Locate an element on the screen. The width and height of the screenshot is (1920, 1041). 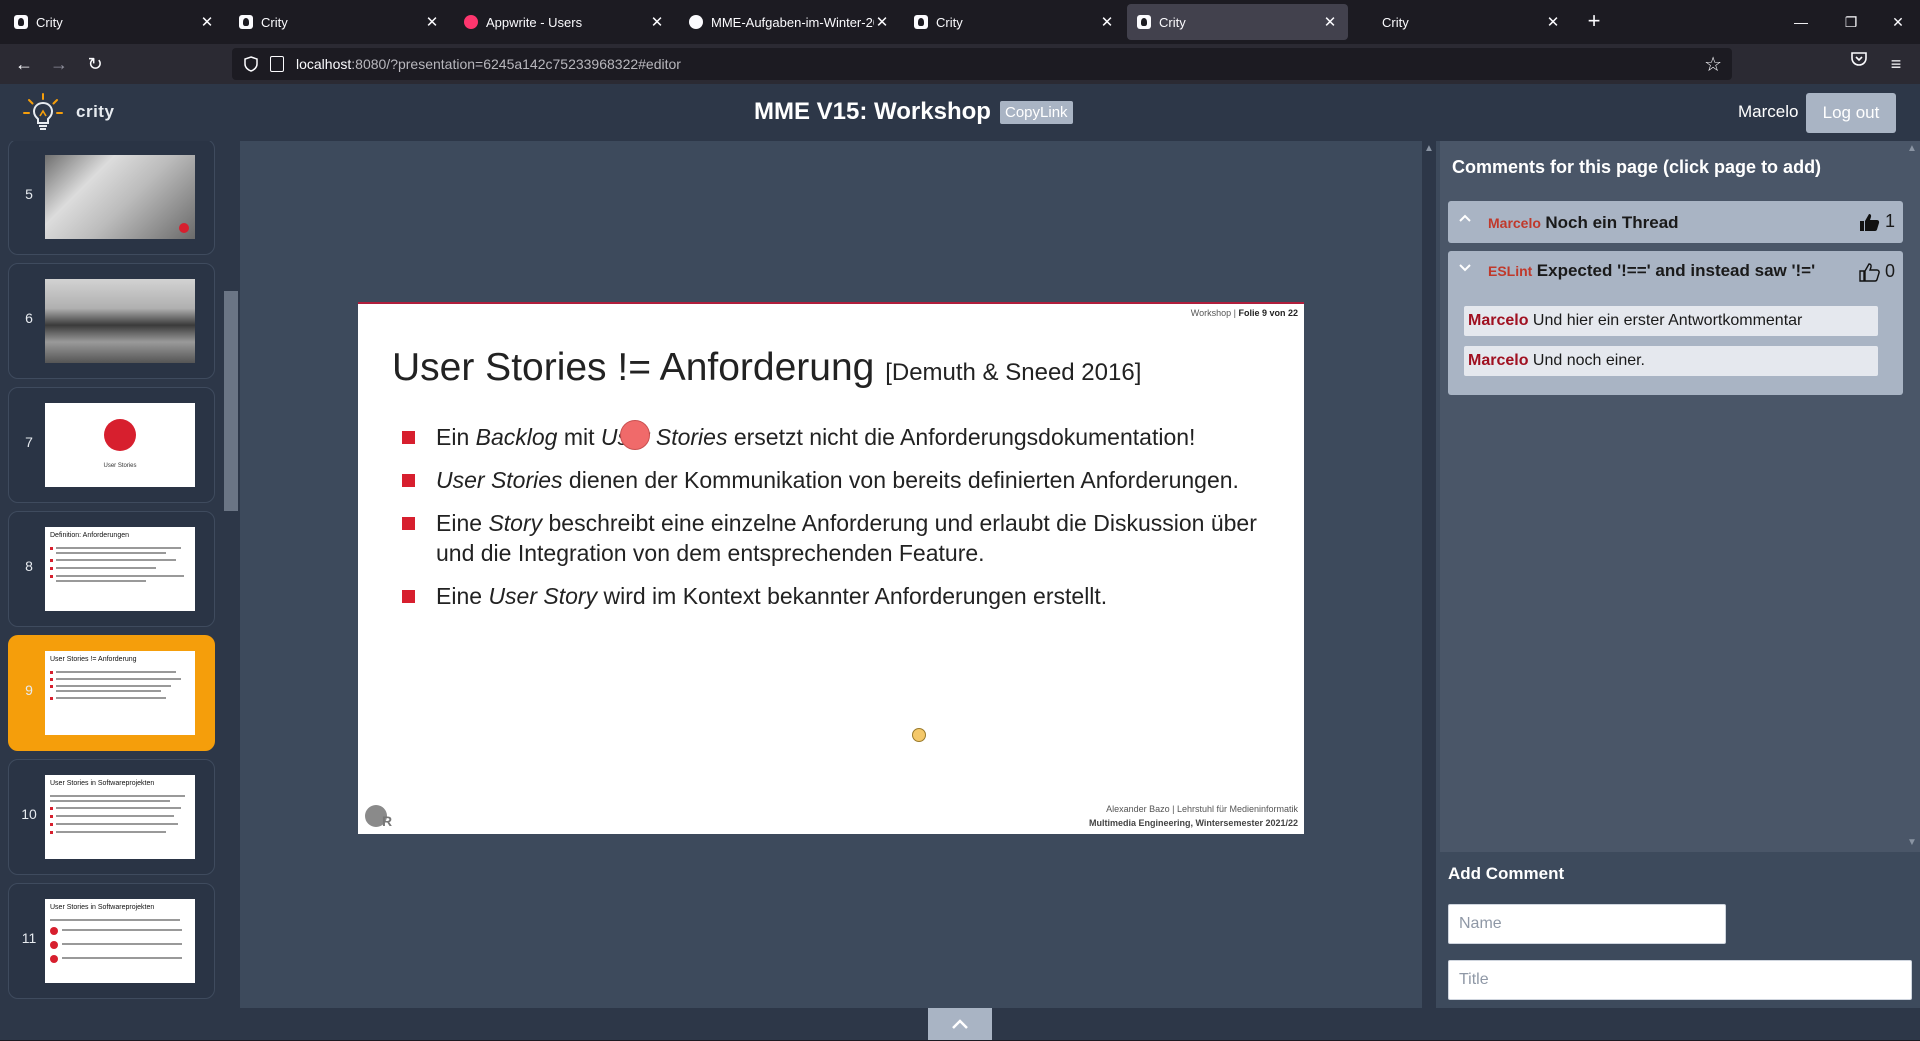
slide-citation: [Demuth & Sneed 2016] is located at coordinates (1013, 372).